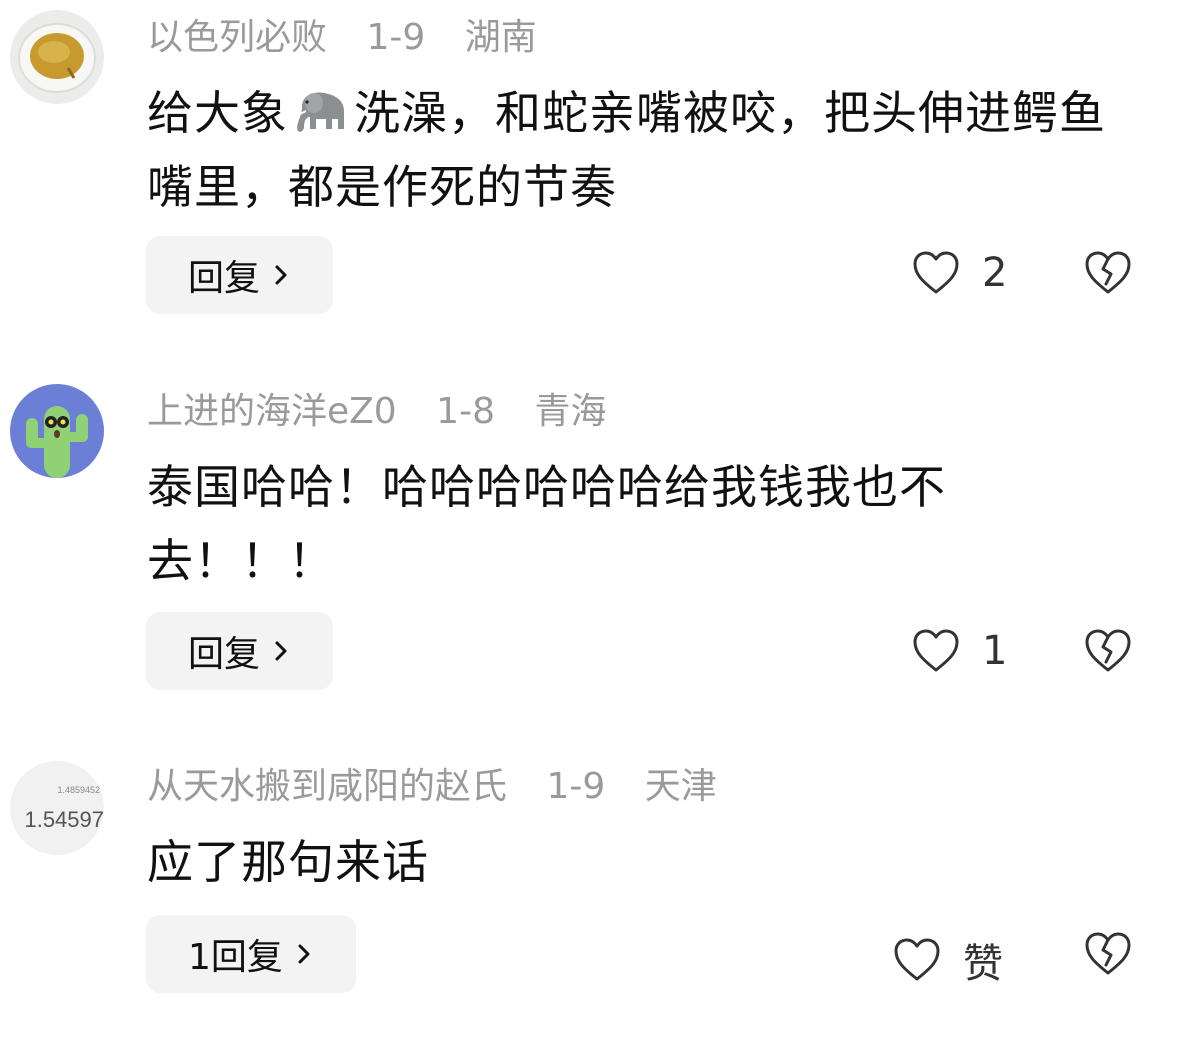 The height and width of the screenshot is (1057, 1197). What do you see at coordinates (680, 786) in the screenshot?
I see `comment-location: 天津` at bounding box center [680, 786].